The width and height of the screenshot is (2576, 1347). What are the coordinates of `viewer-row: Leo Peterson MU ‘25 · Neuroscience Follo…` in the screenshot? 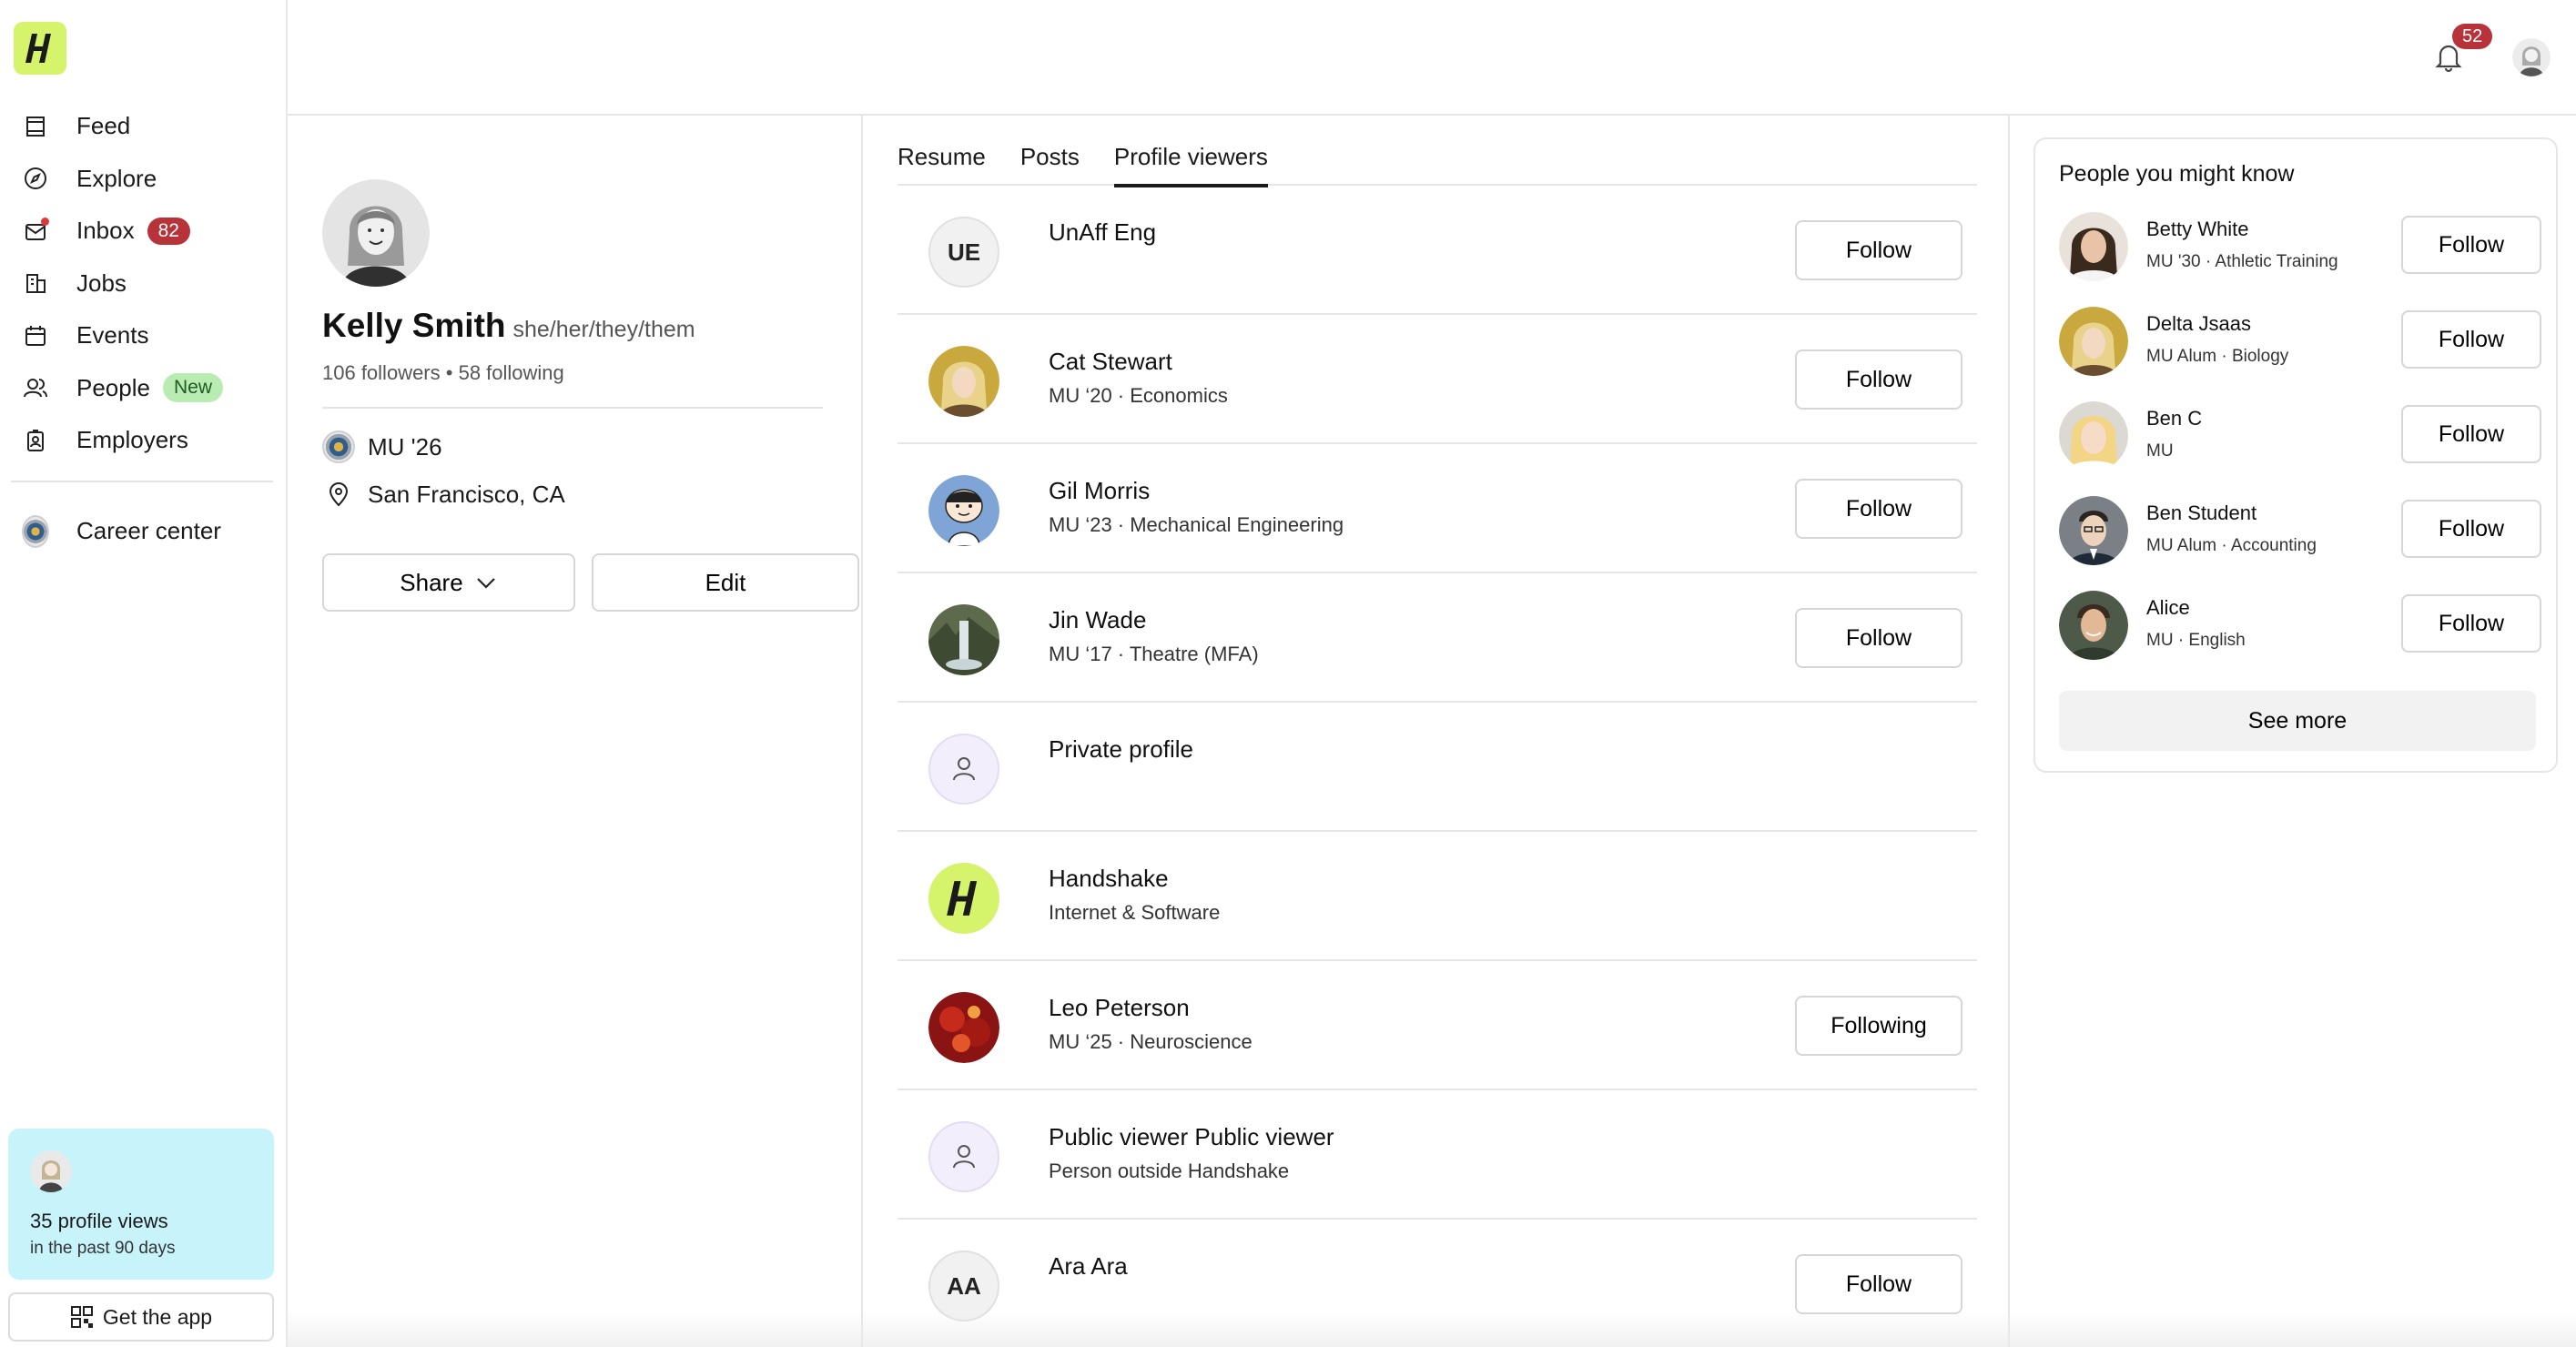 It's located at (1437, 1025).